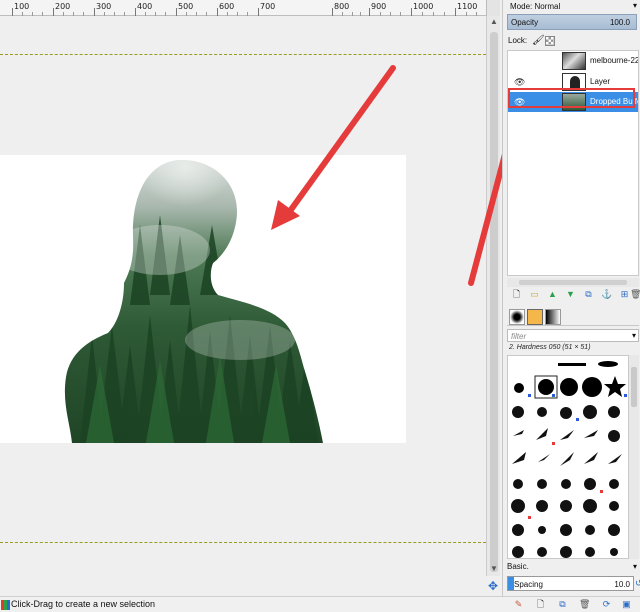  What do you see at coordinates (379, 6) in the screenshot?
I see `ruler-label: 900` at bounding box center [379, 6].